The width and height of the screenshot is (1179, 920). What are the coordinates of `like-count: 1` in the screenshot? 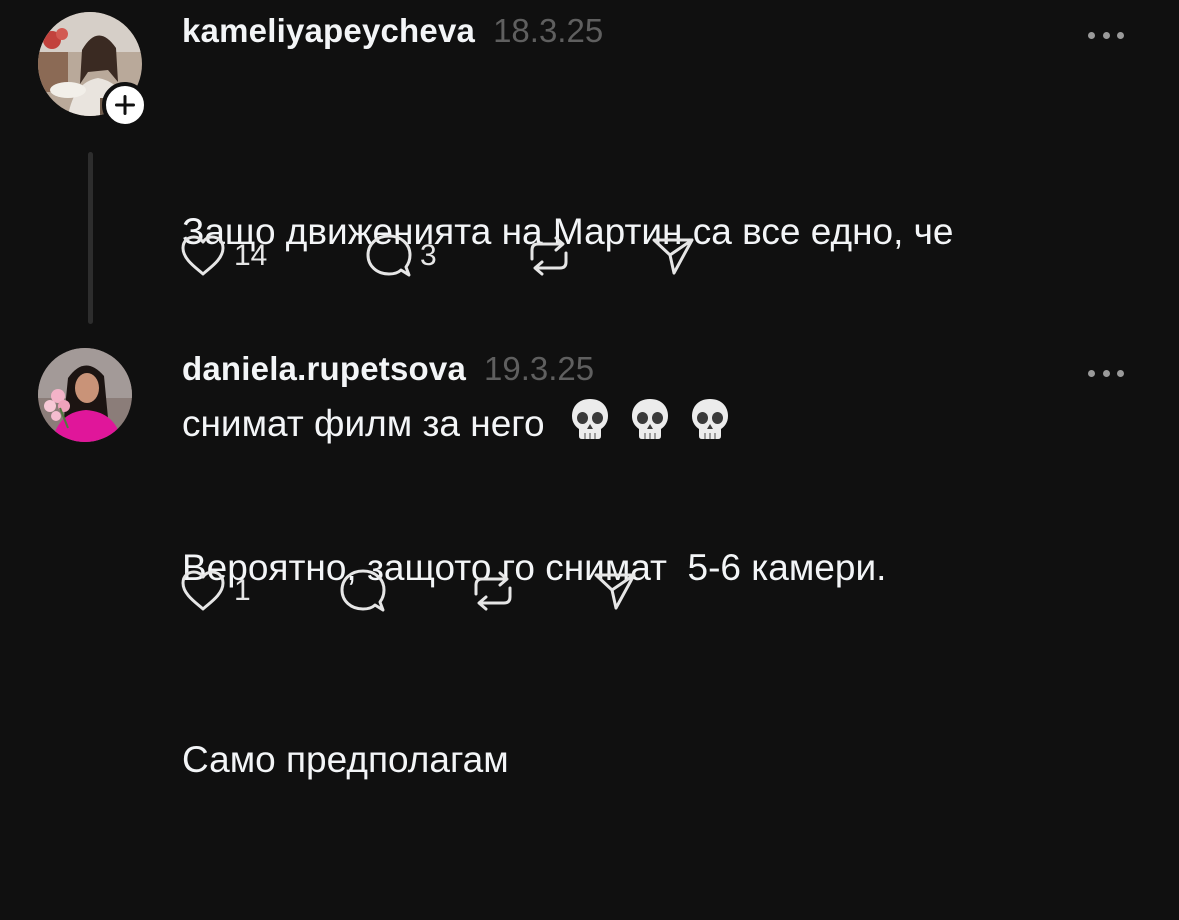 It's located at (242, 590).